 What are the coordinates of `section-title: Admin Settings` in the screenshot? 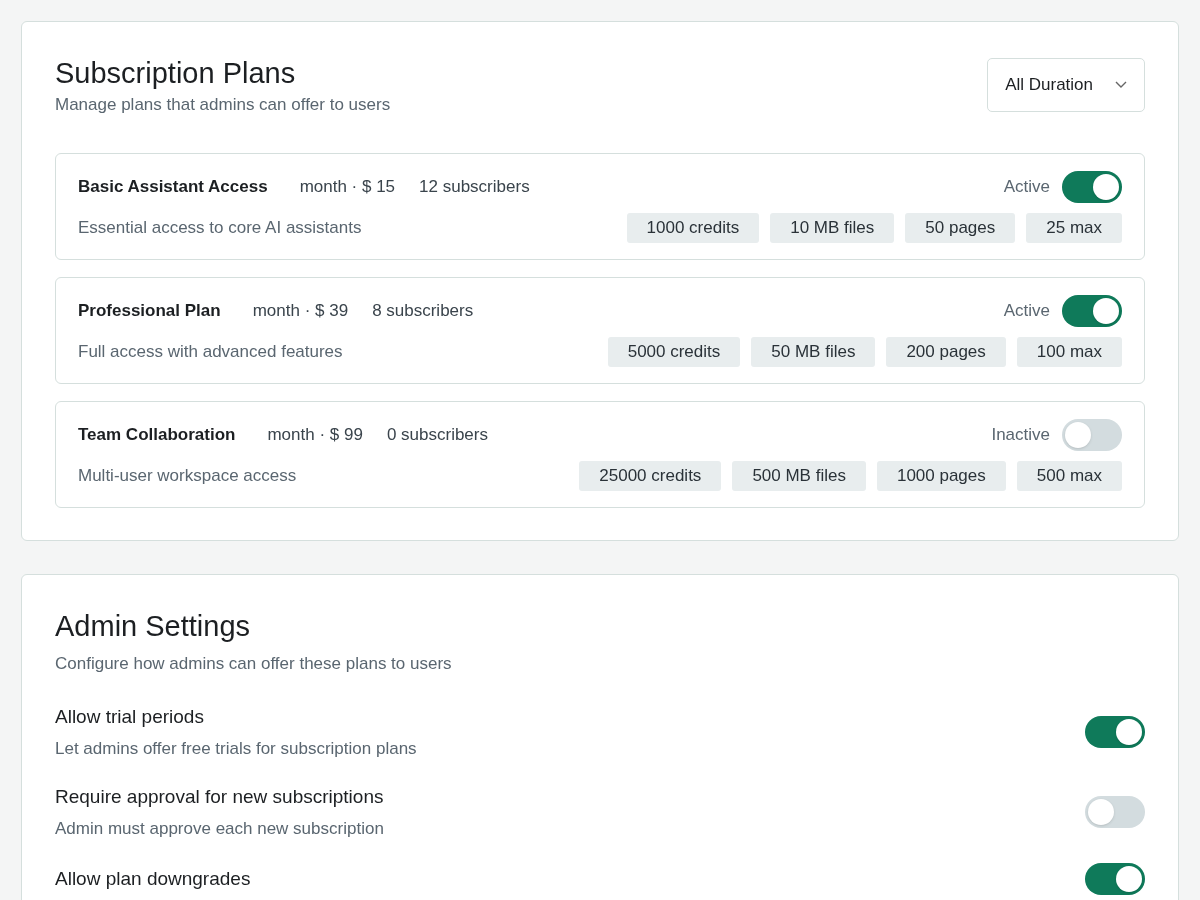 It's located at (153, 625).